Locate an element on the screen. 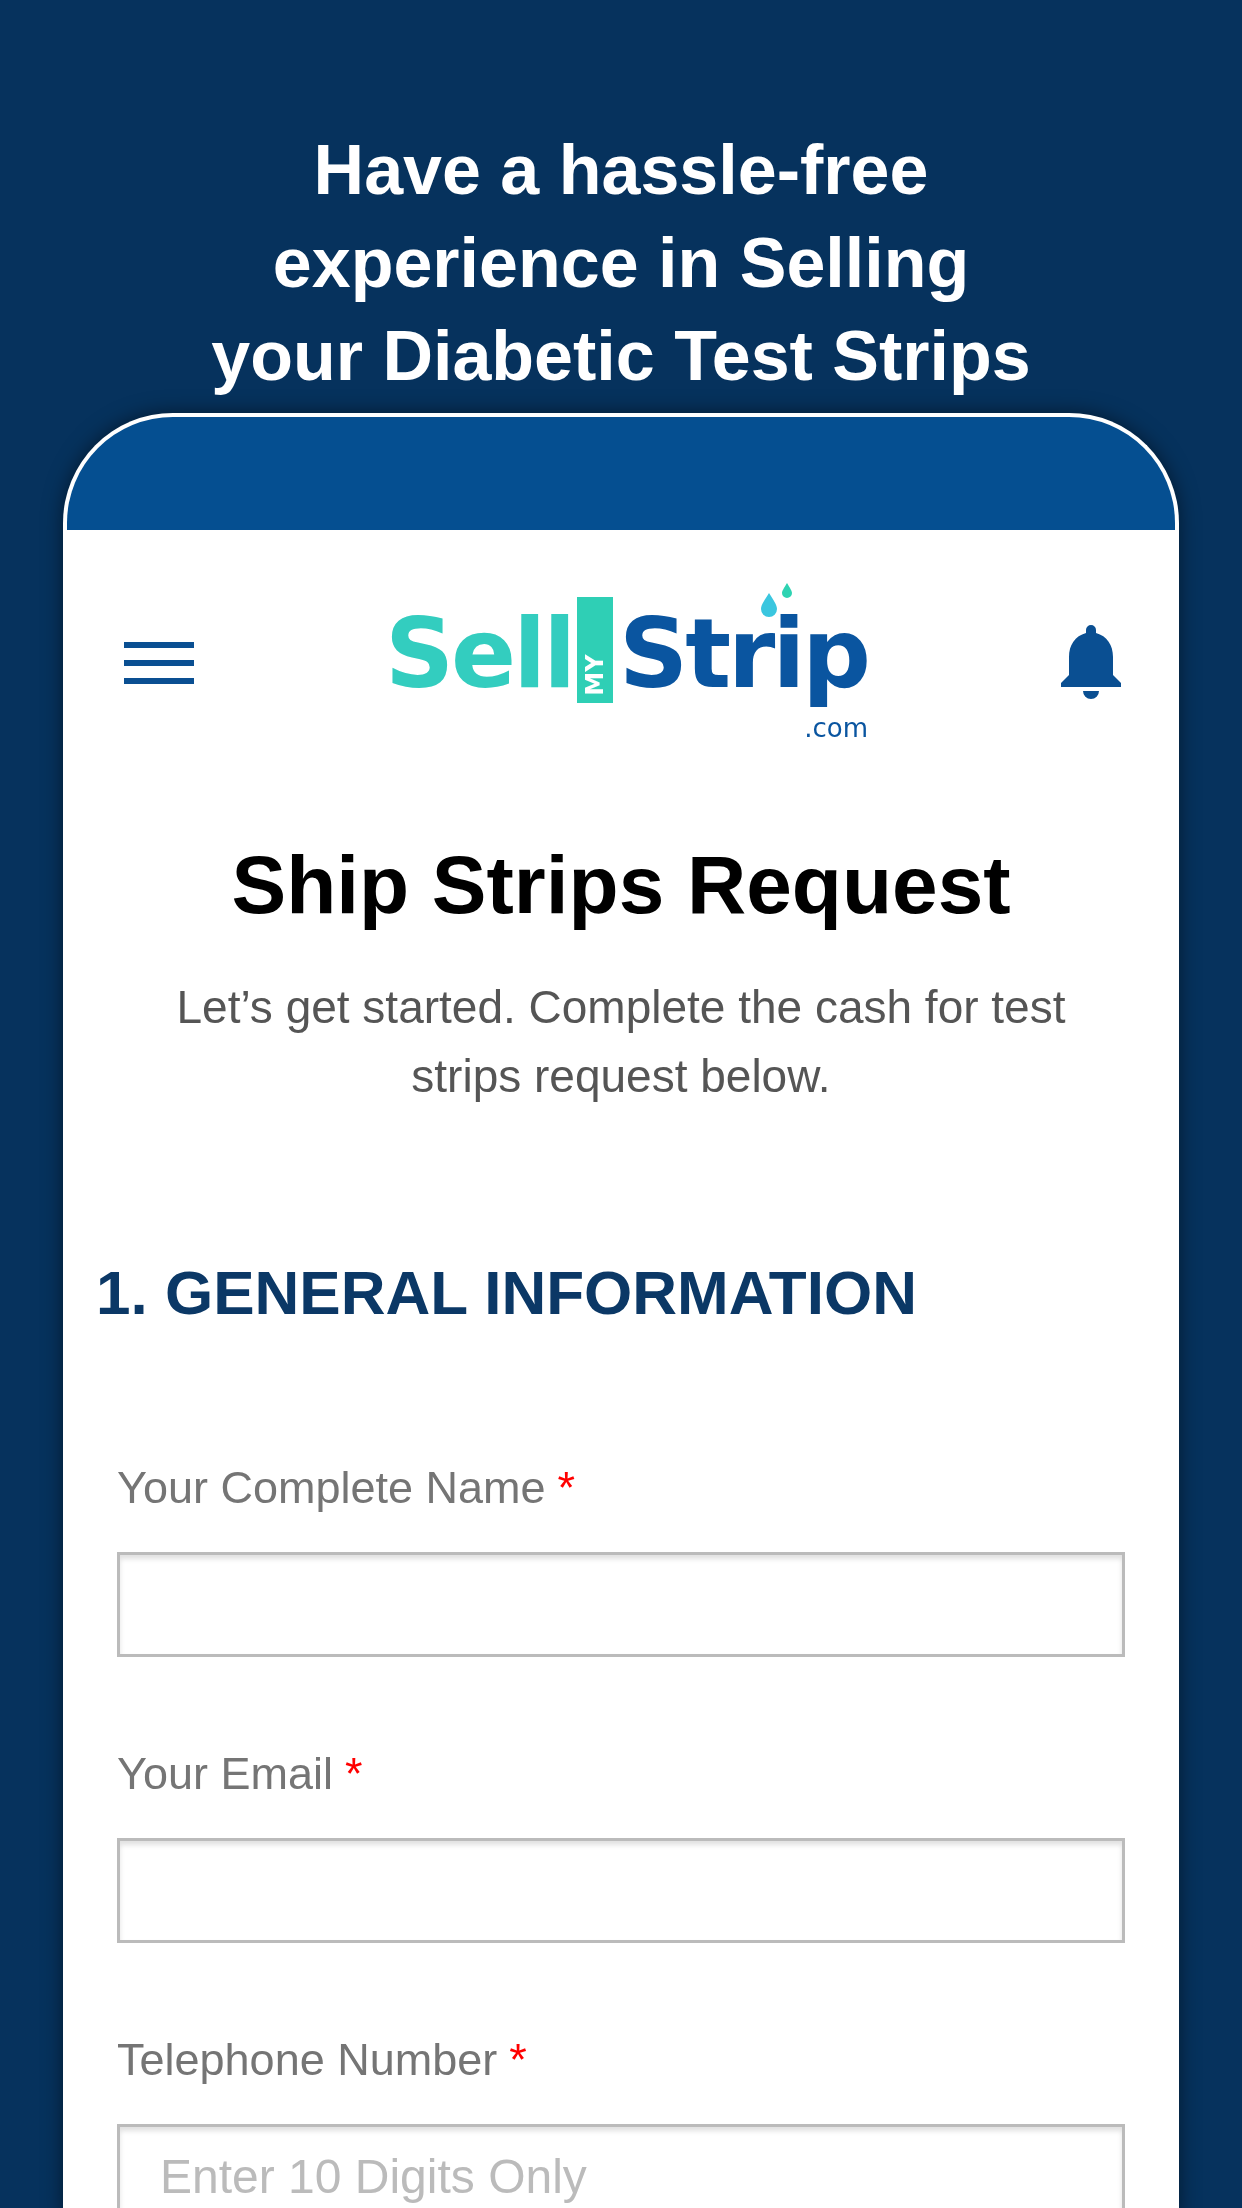 The image size is (1242, 2208). input-field: Enter 10 Digits Only is located at coordinates (621, 2166).